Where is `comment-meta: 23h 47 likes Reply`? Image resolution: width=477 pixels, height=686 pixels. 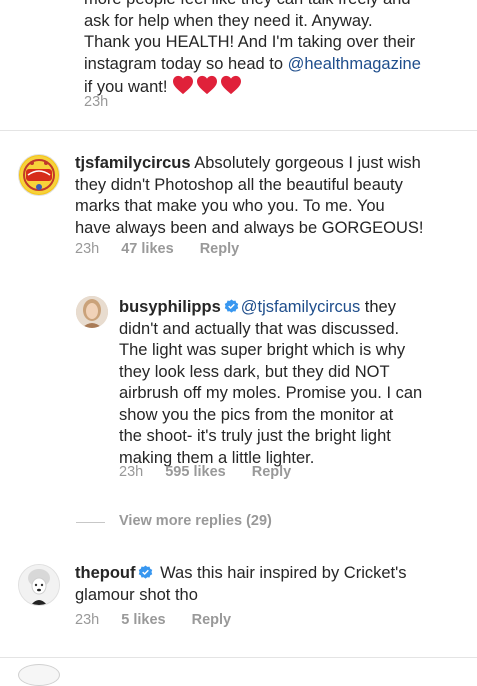
comment-meta: 23h 47 likes Reply is located at coordinates (157, 249).